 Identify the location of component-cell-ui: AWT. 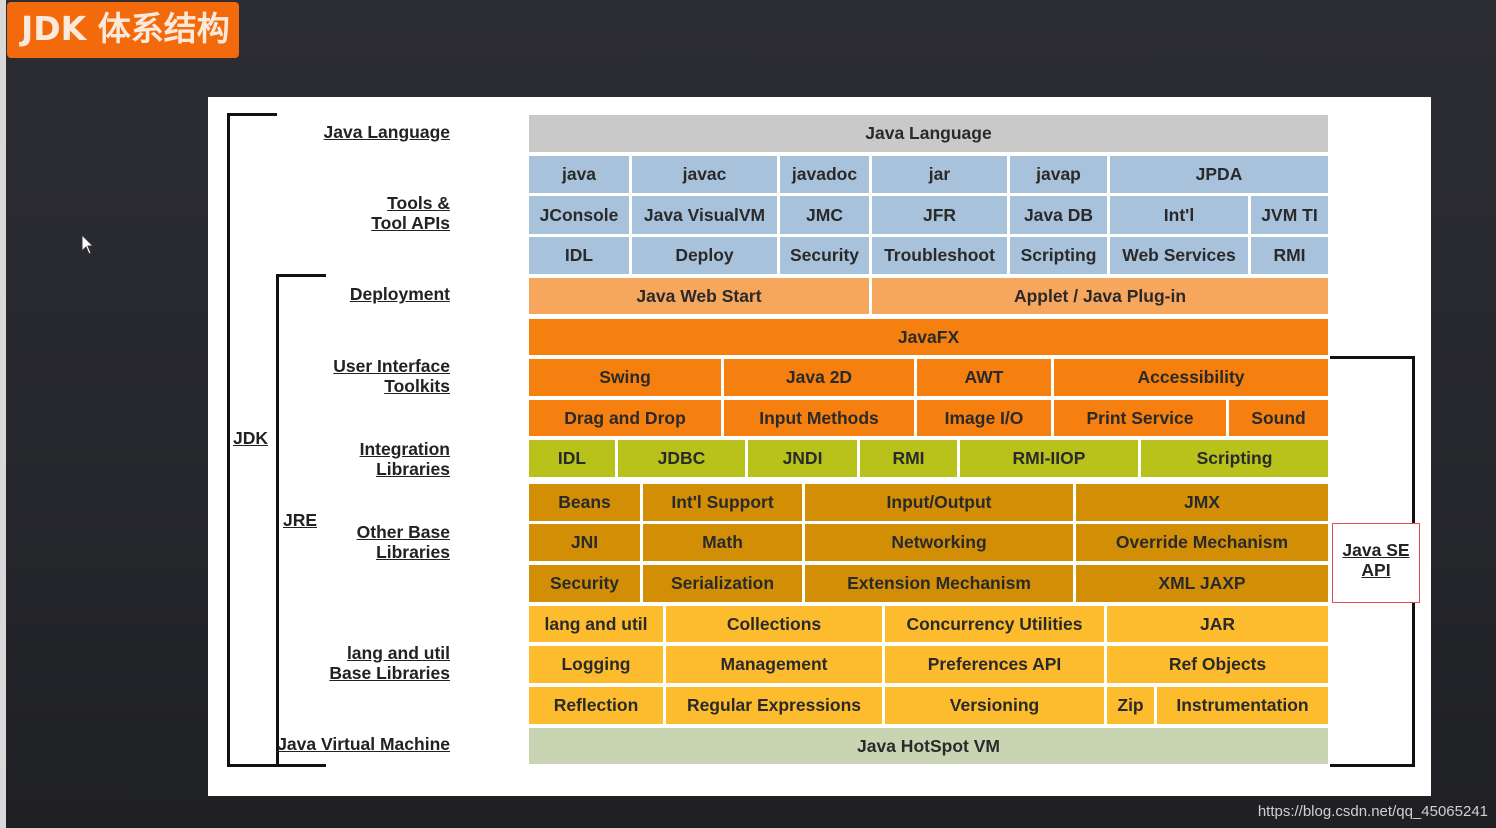
(984, 377).